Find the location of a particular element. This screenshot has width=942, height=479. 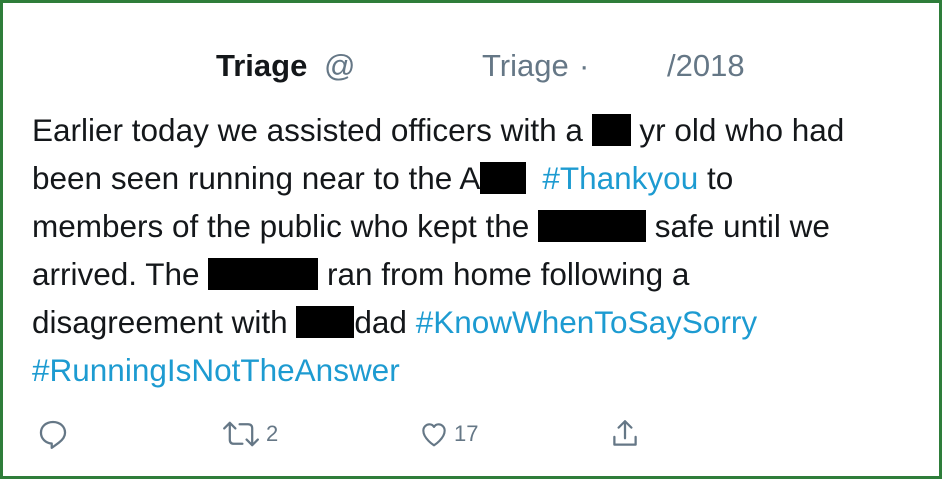

reply-button is located at coordinates (53, 434).